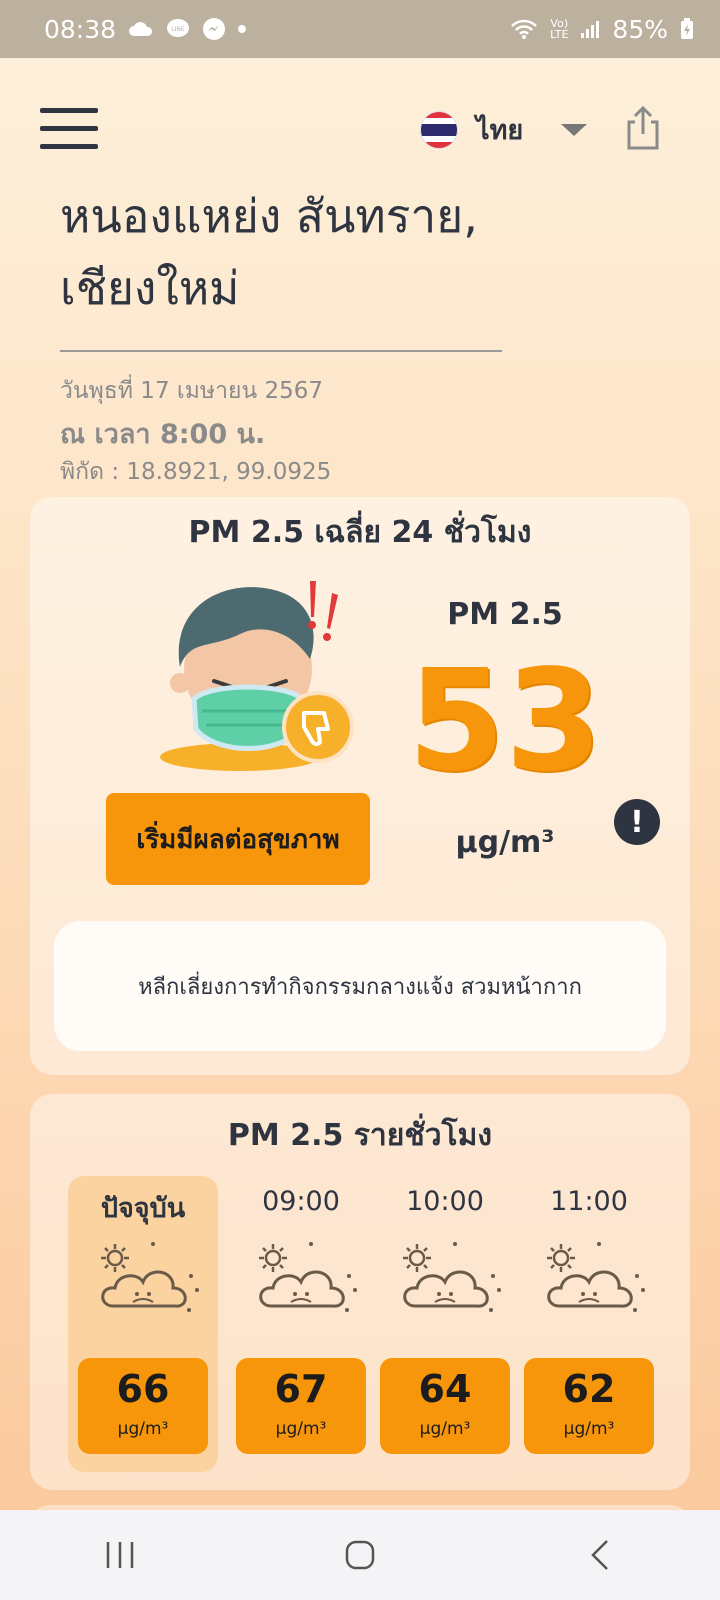  I want to click on status-time: 08:38, so click(80, 29).